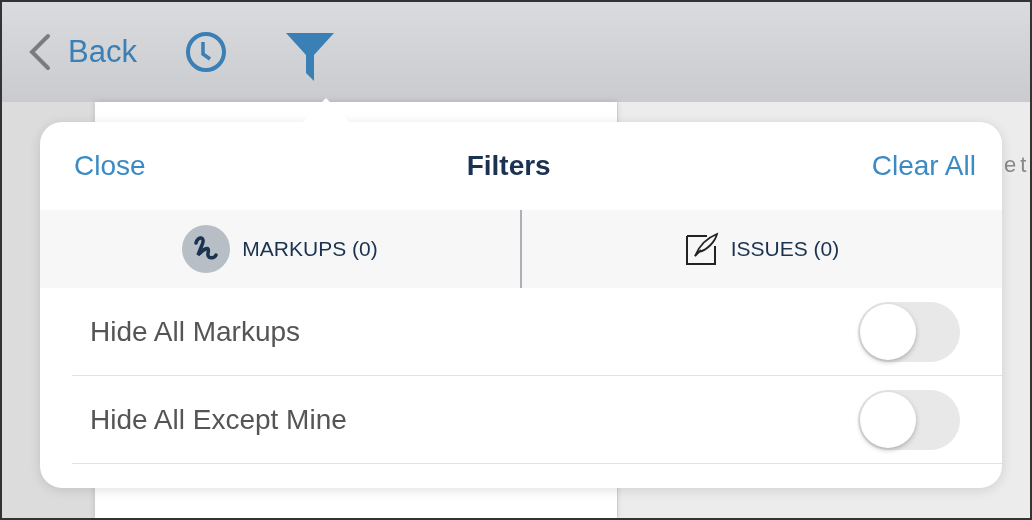  What do you see at coordinates (701, 249) in the screenshot?
I see `note-feather-icon` at bounding box center [701, 249].